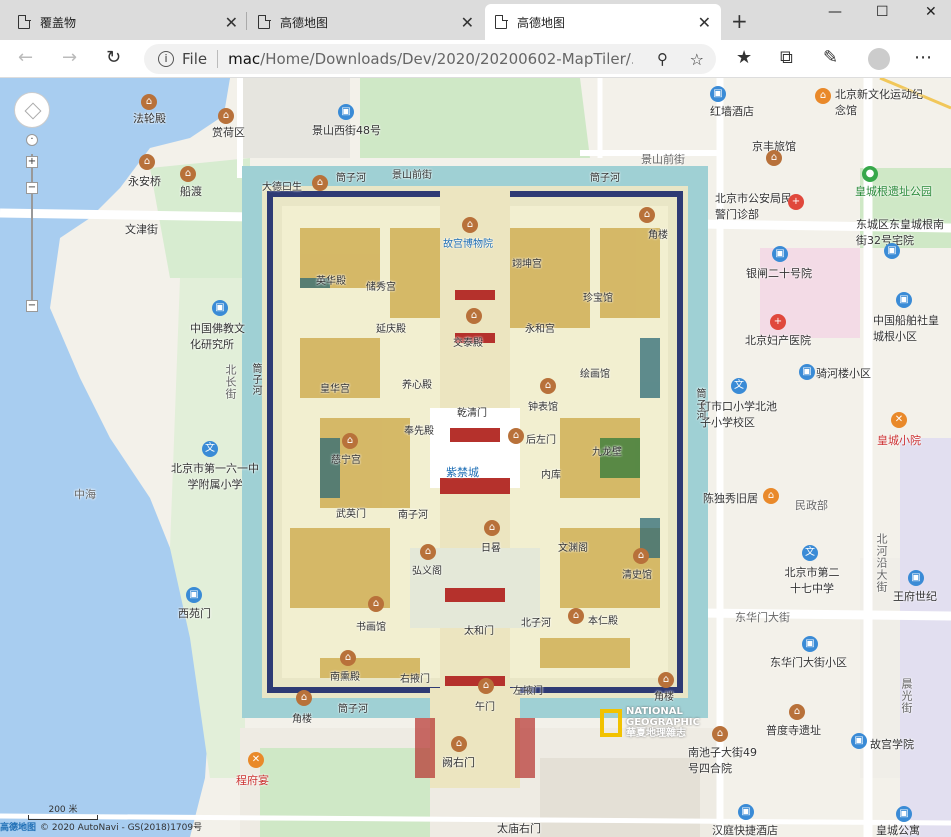 The width and height of the screenshot is (951, 837). Describe the element at coordinates (32, 188) in the screenshot. I see `zoom-level-indicator: −` at that location.